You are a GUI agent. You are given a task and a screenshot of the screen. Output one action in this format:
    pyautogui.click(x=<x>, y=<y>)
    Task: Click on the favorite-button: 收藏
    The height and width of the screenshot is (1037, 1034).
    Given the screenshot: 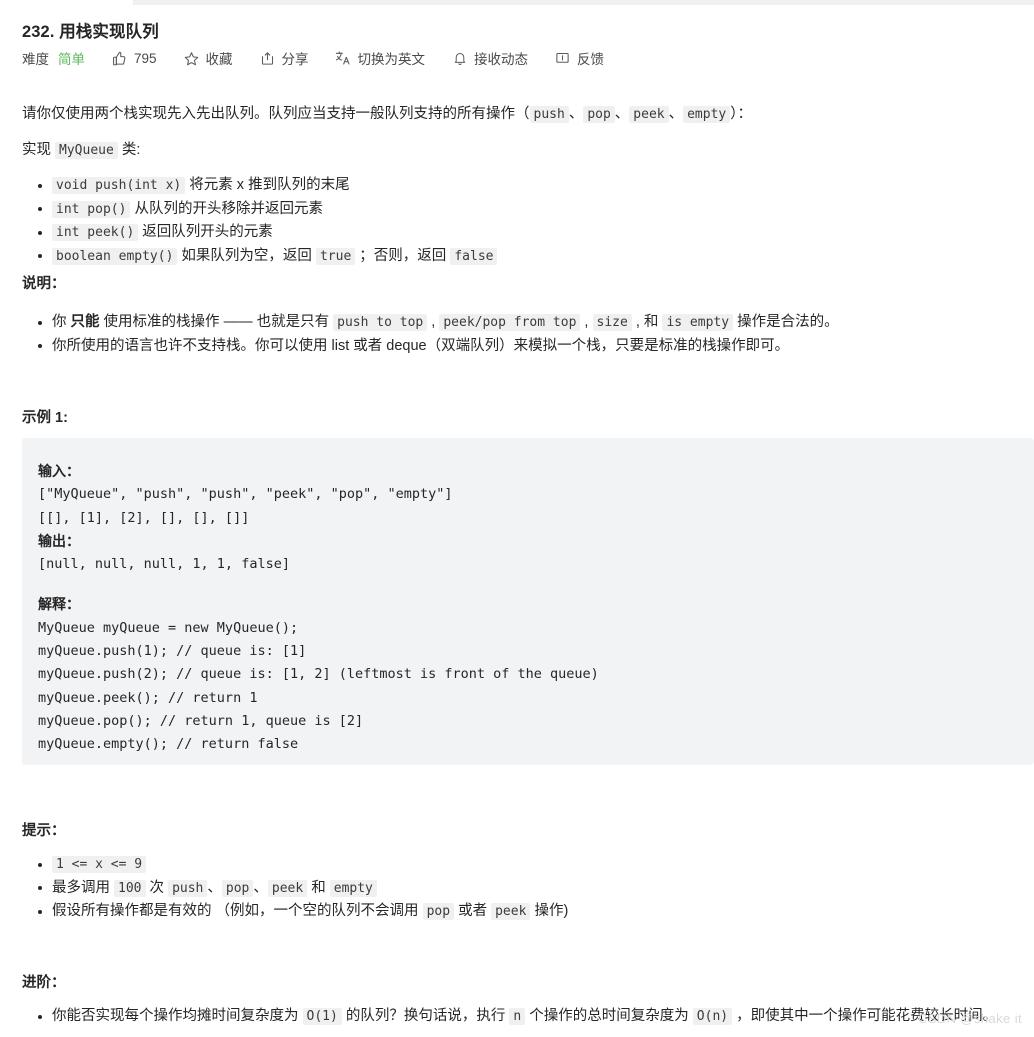 What is the action you would take?
    pyautogui.click(x=208, y=58)
    